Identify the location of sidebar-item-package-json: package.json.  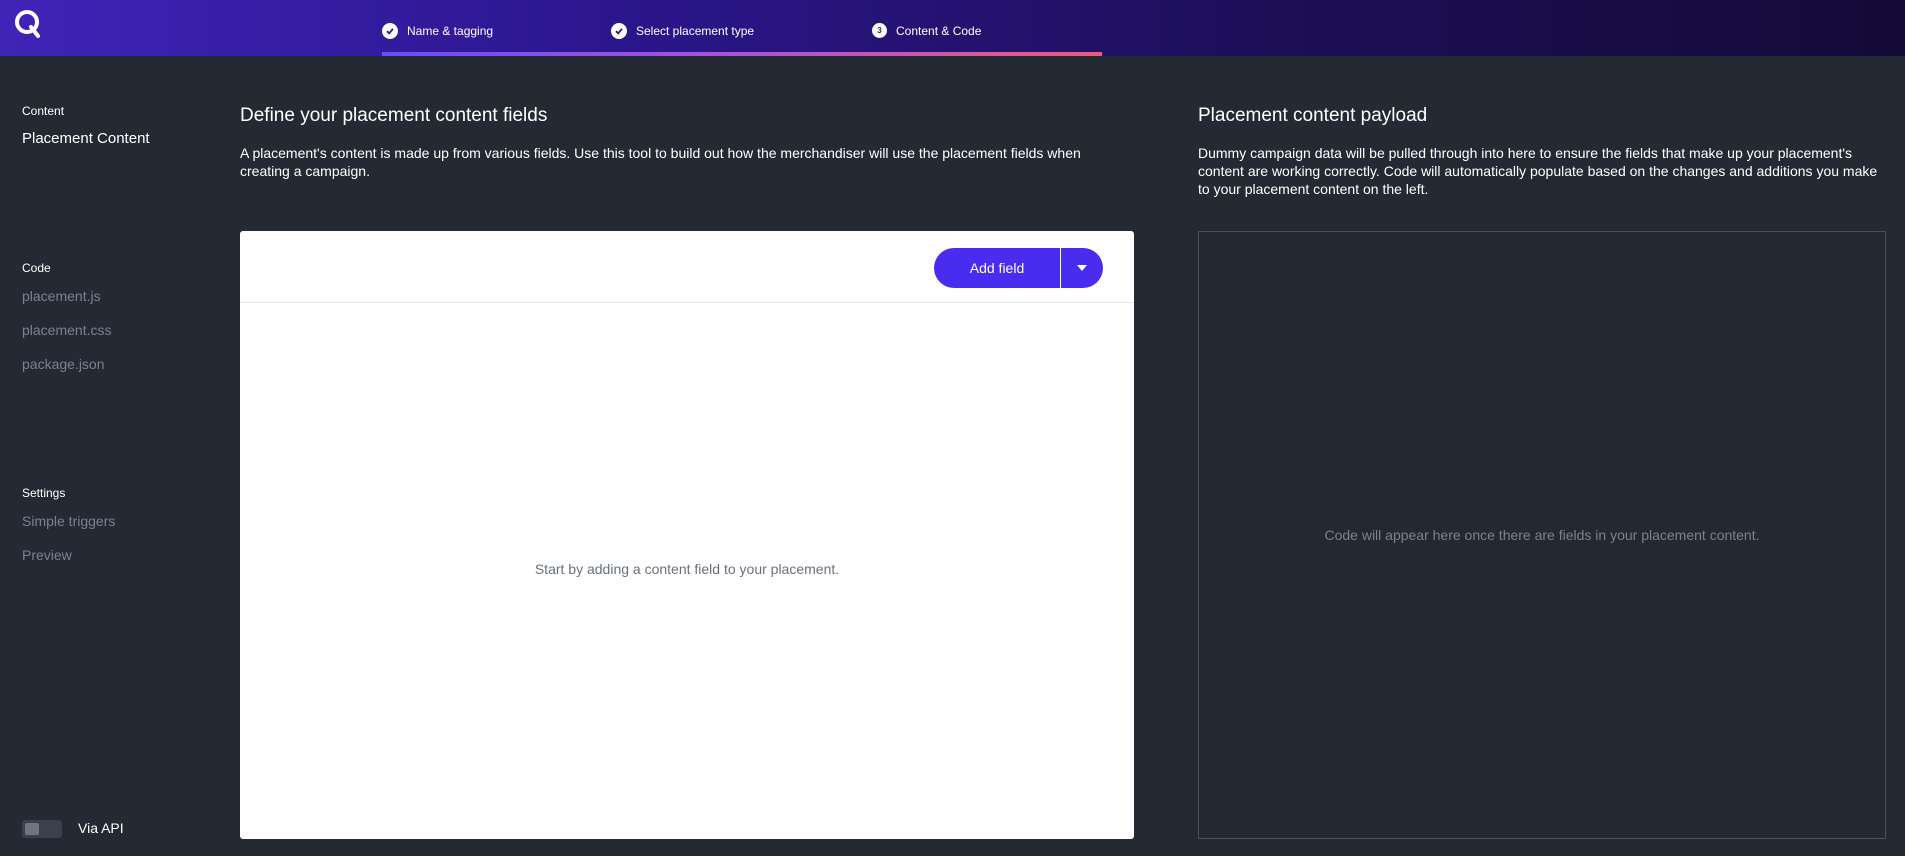
(63, 364).